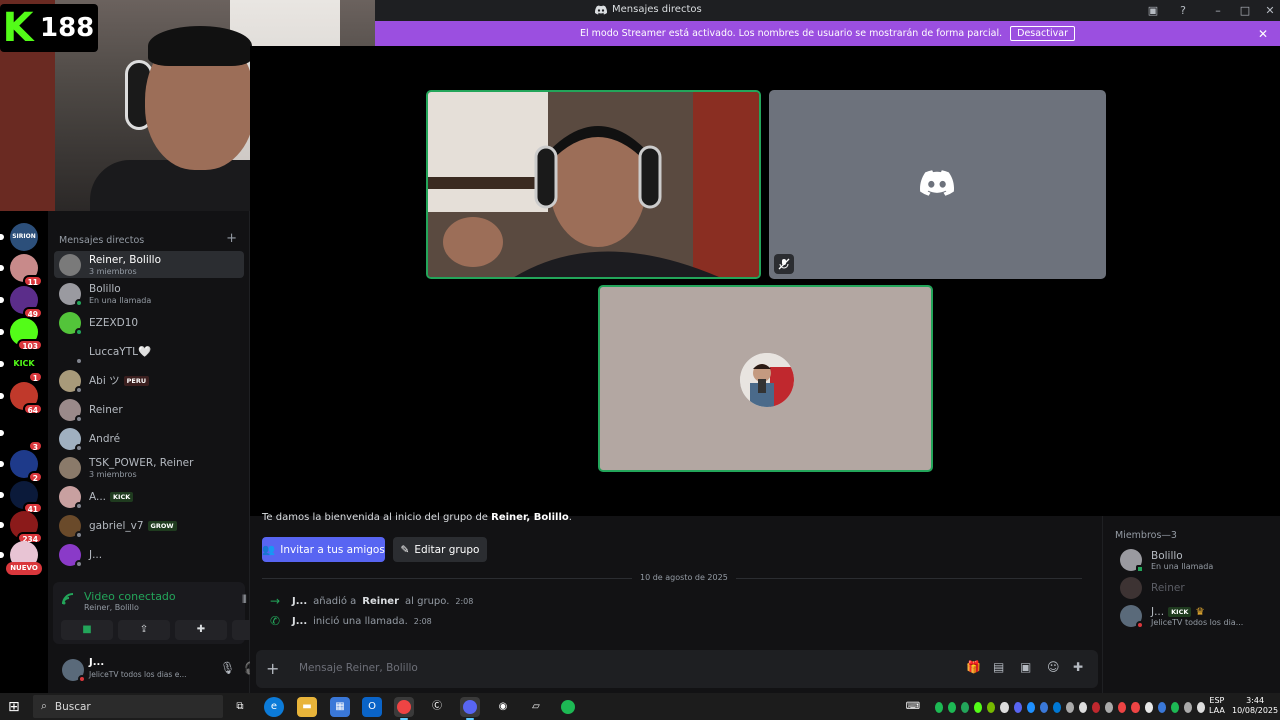 Image resolution: width=1280 pixels, height=720 pixels. I want to click on tray-spotify-icon, so click(939, 707).